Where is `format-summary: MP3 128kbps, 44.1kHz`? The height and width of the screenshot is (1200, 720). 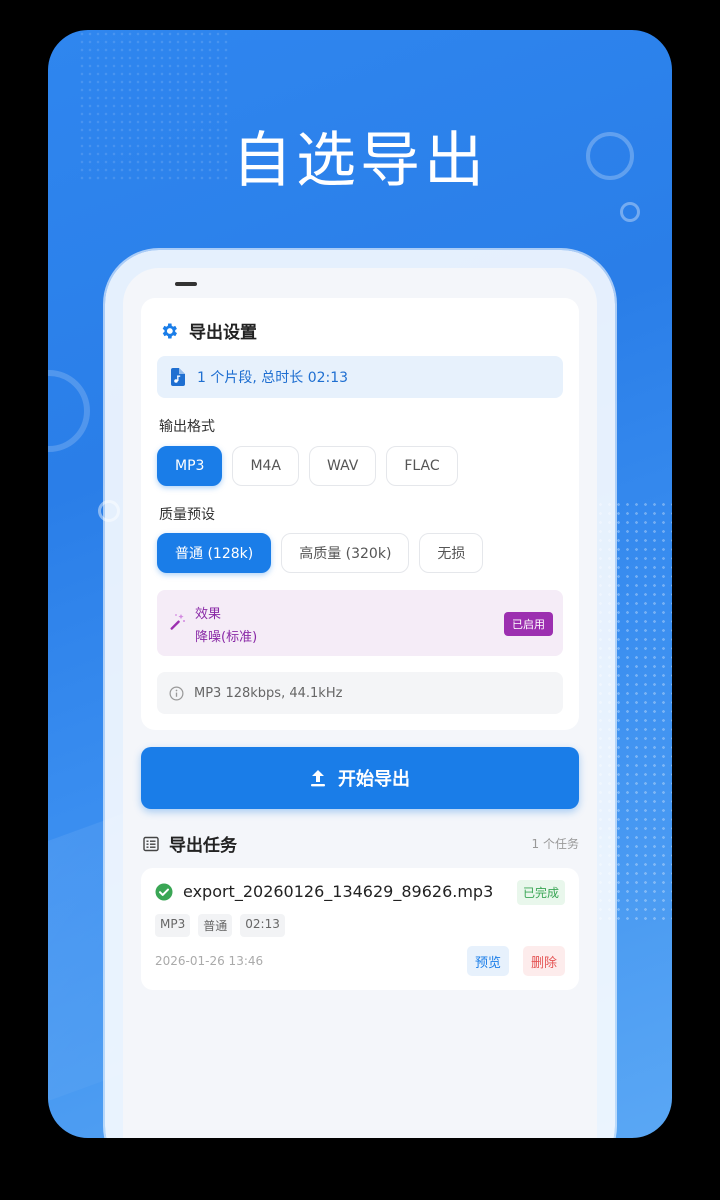 format-summary: MP3 128kbps, 44.1kHz is located at coordinates (360, 693).